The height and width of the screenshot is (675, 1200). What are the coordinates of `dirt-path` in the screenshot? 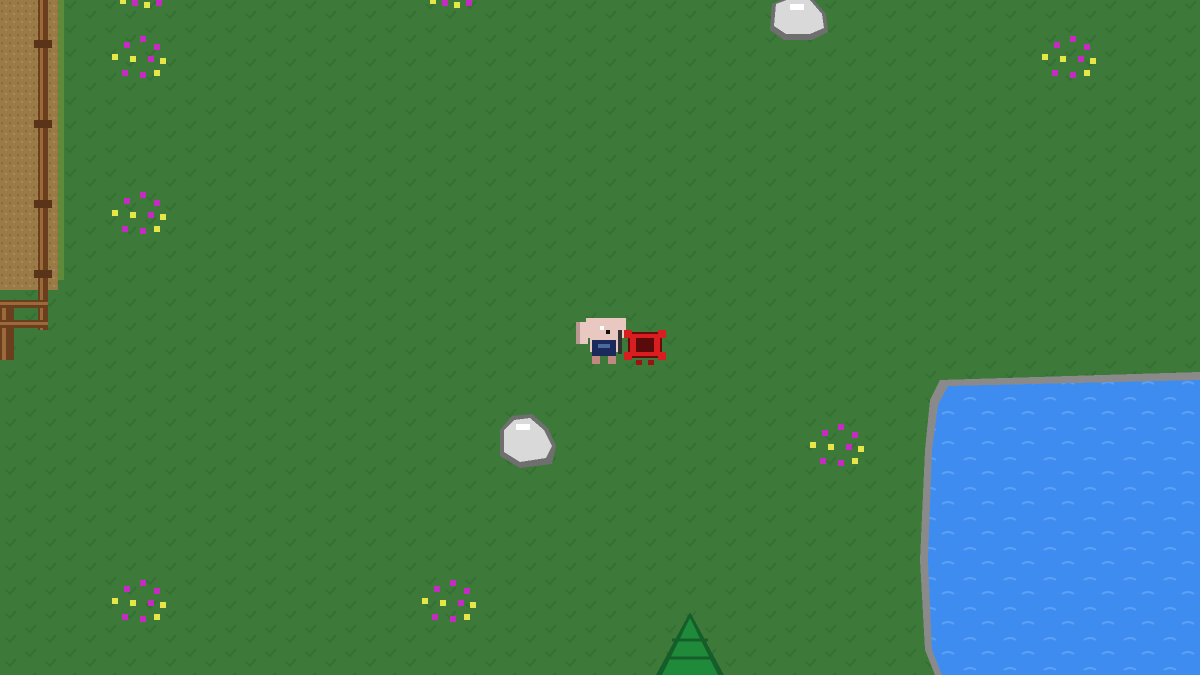 It's located at (32, 145).